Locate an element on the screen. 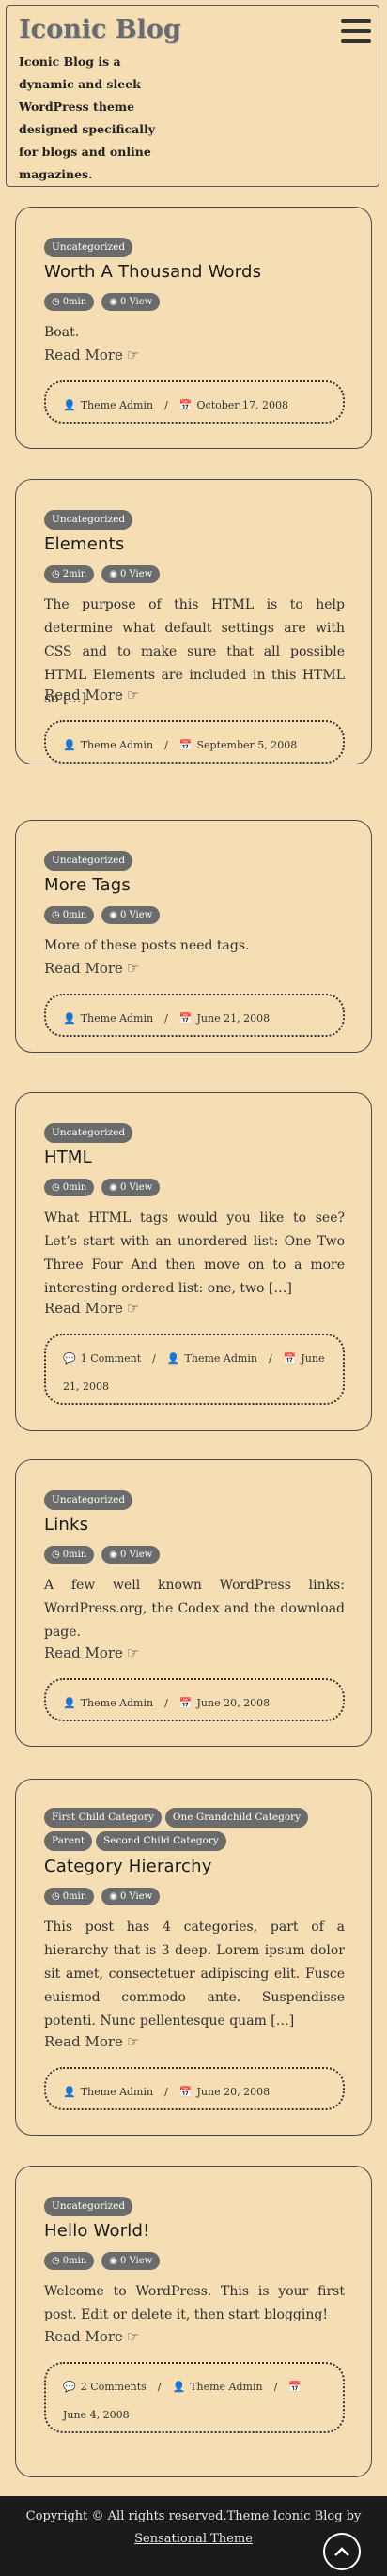 This screenshot has height=2576, width=387. clock-icon: ◷ is located at coordinates (56, 915).